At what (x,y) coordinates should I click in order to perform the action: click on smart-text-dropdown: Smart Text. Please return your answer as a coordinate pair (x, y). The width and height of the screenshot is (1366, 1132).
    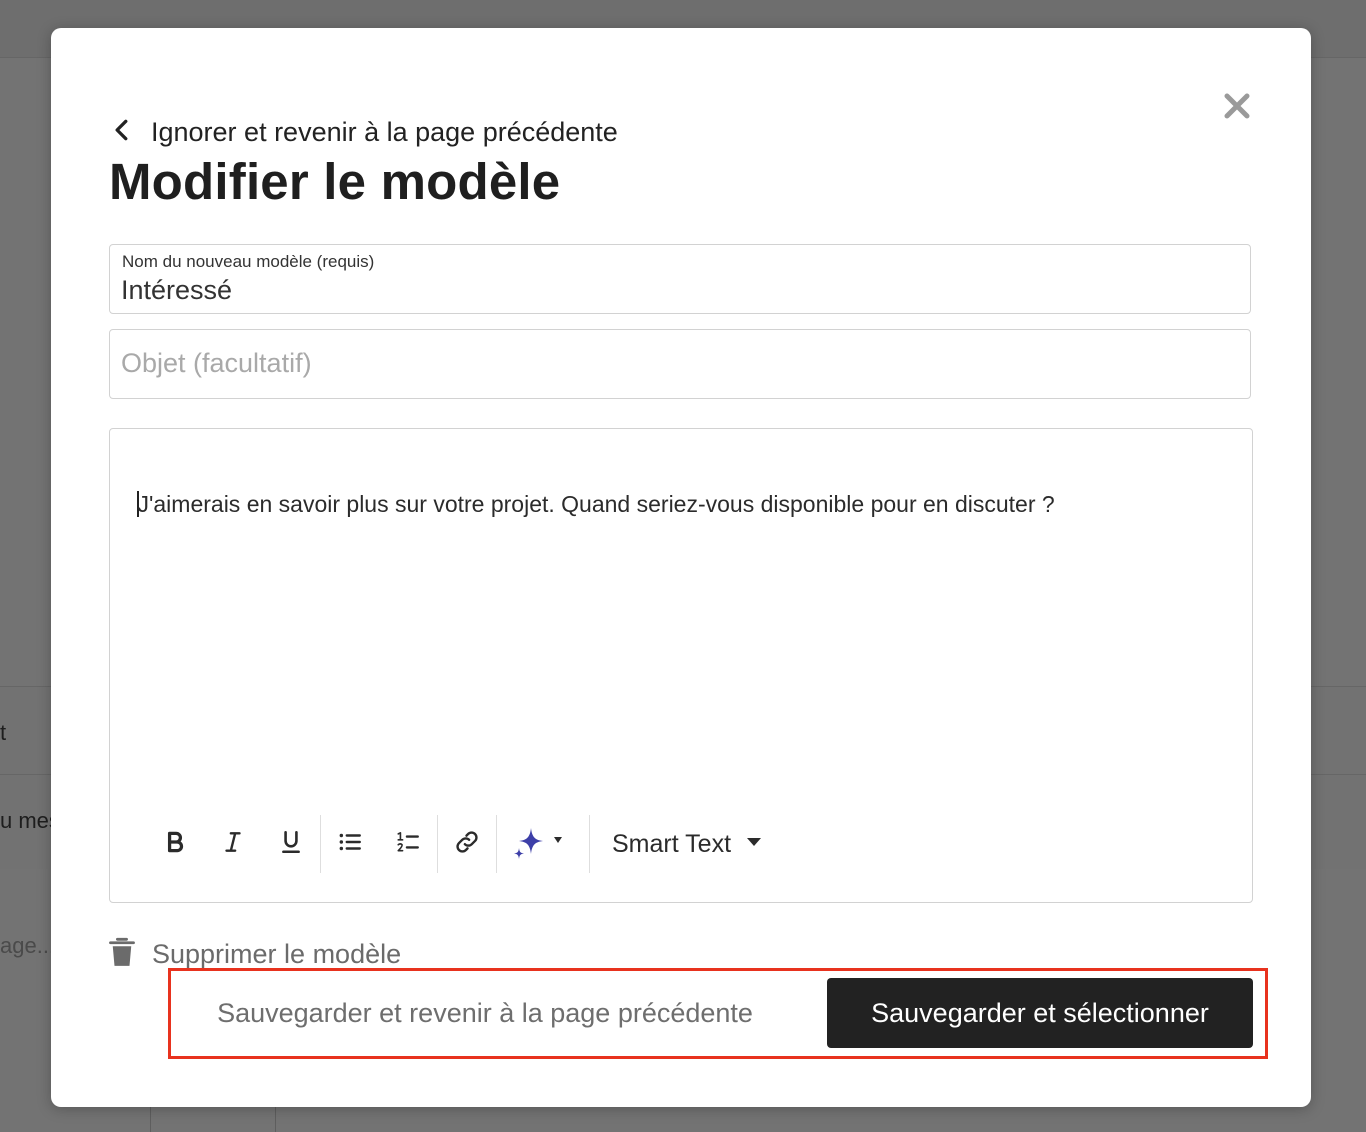
    Looking at the image, I should click on (687, 844).